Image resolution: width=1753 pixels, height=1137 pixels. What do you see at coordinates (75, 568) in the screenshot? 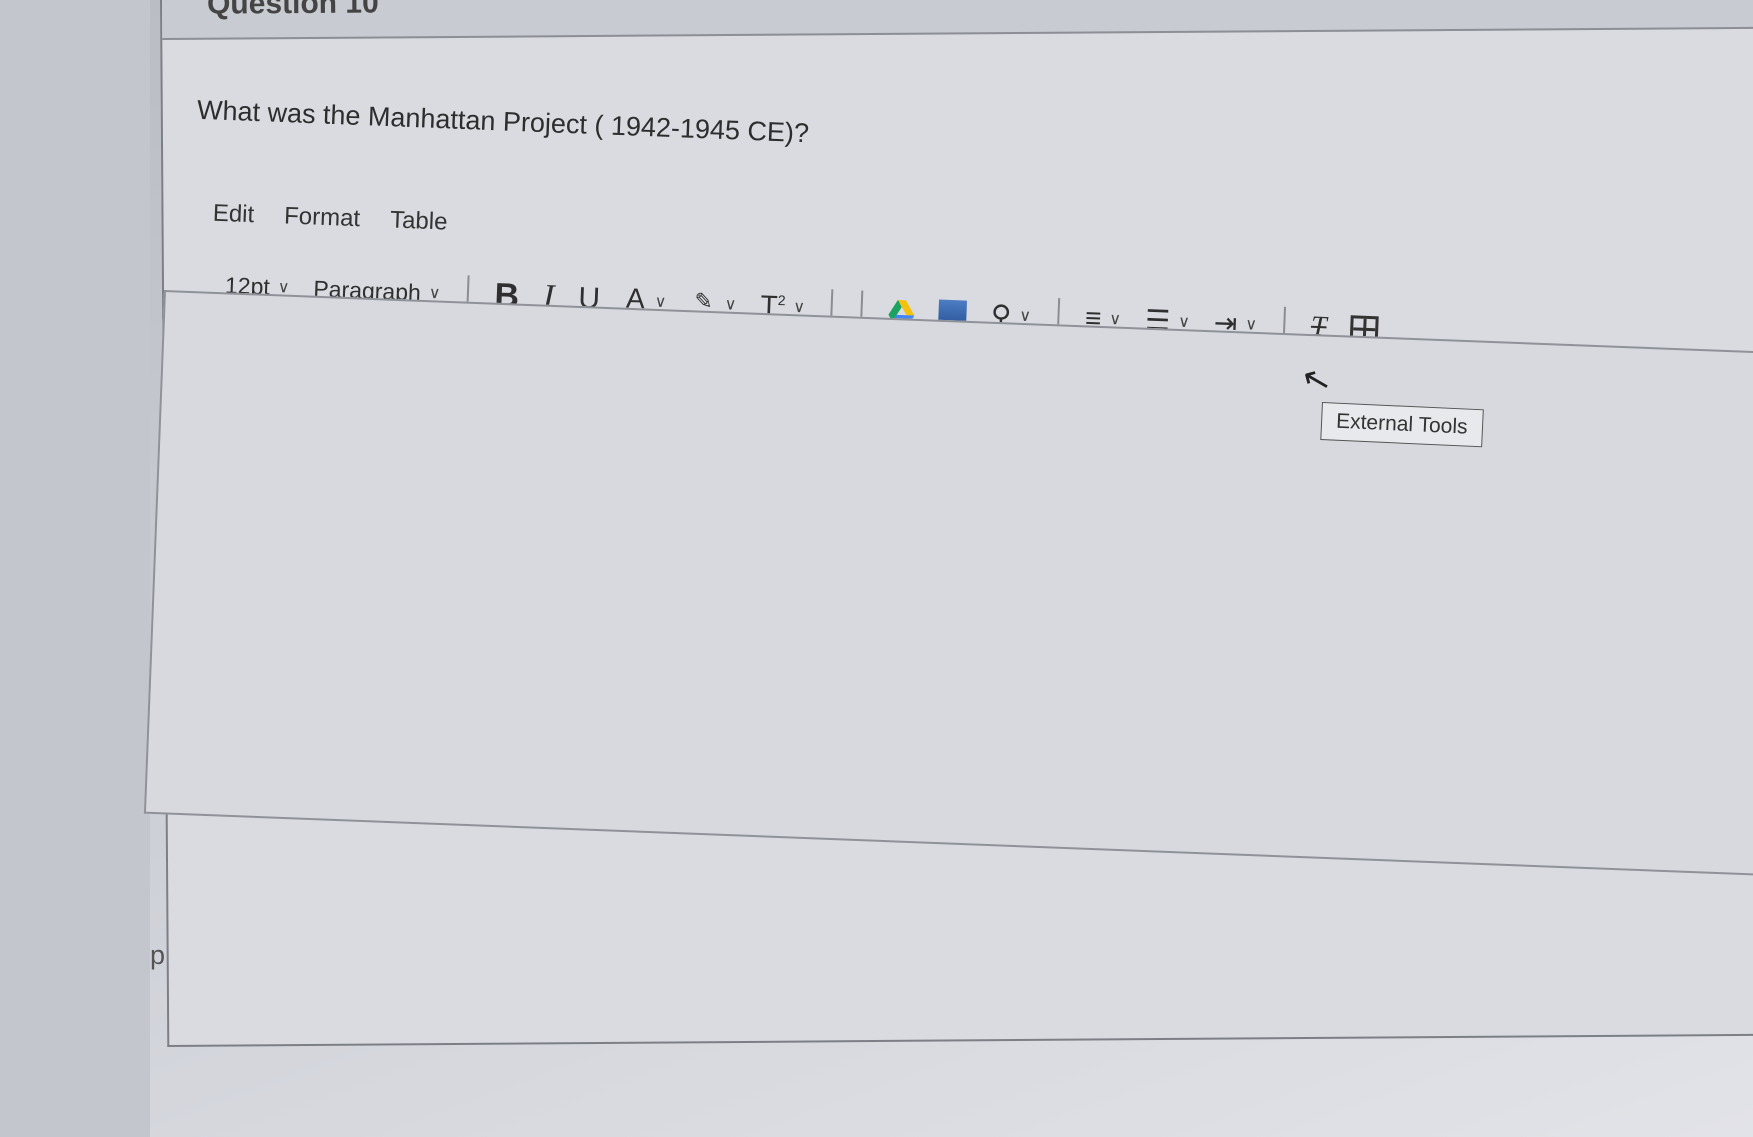
I see `left-margin` at bounding box center [75, 568].